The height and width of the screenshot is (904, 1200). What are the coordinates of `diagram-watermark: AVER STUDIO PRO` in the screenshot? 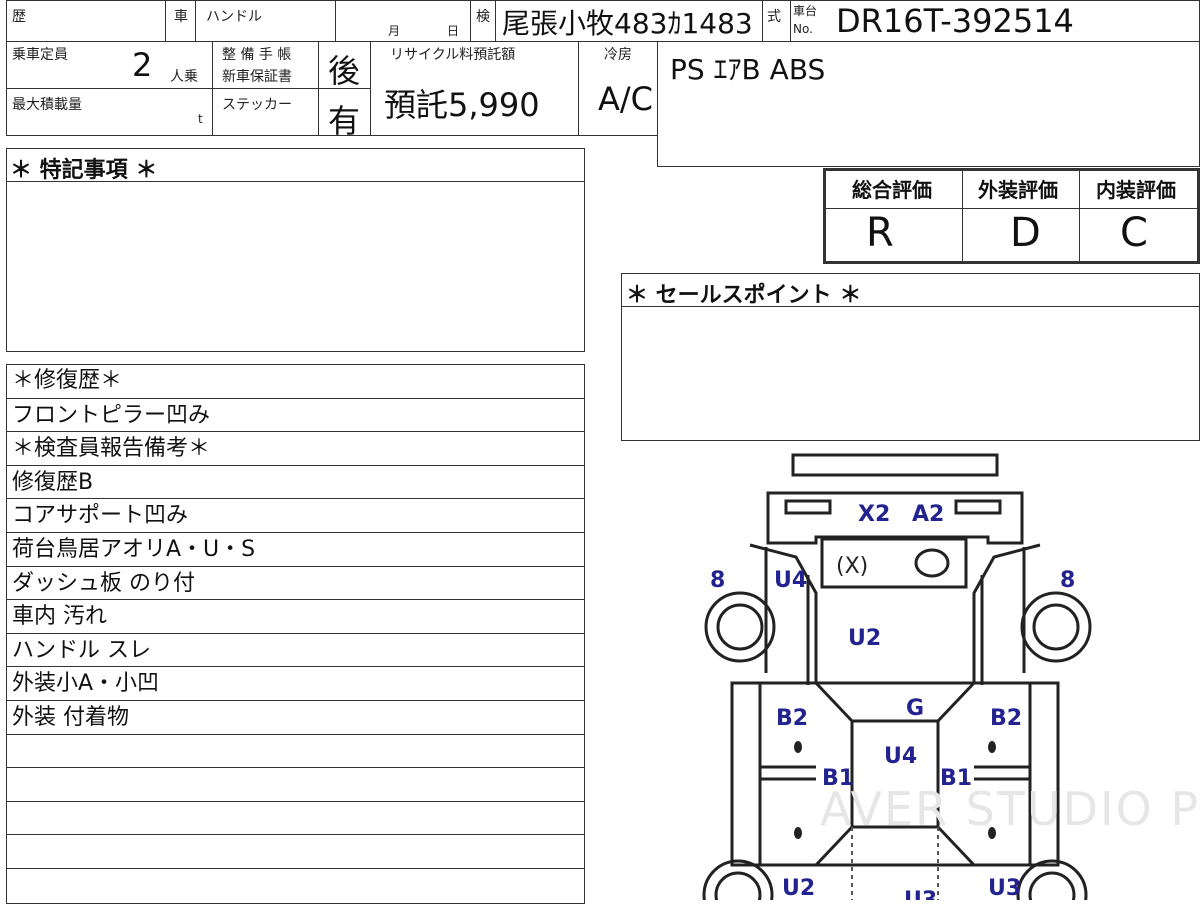 It's located at (1010, 809).